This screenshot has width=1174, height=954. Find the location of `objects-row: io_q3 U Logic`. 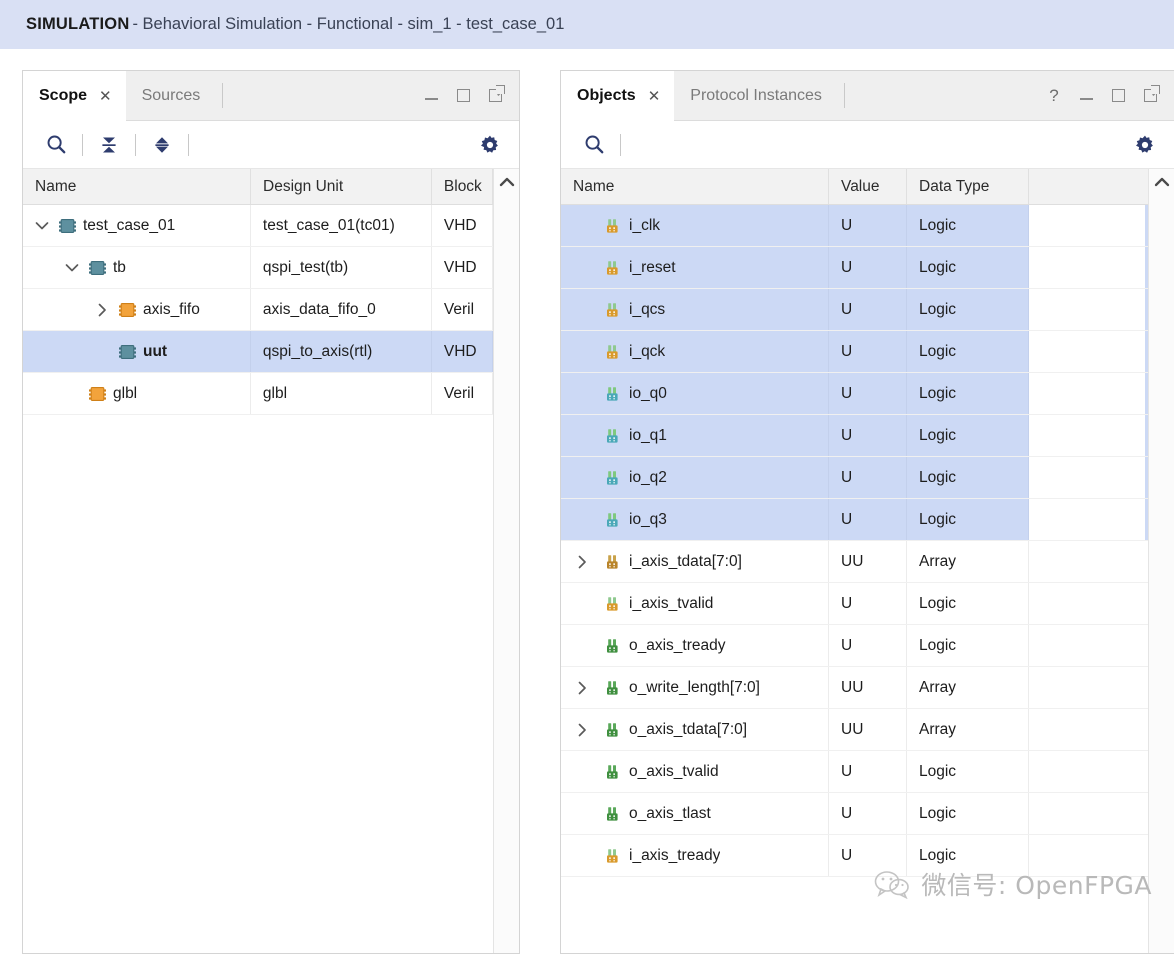

objects-row: io_q3 U Logic is located at coordinates (854, 520).